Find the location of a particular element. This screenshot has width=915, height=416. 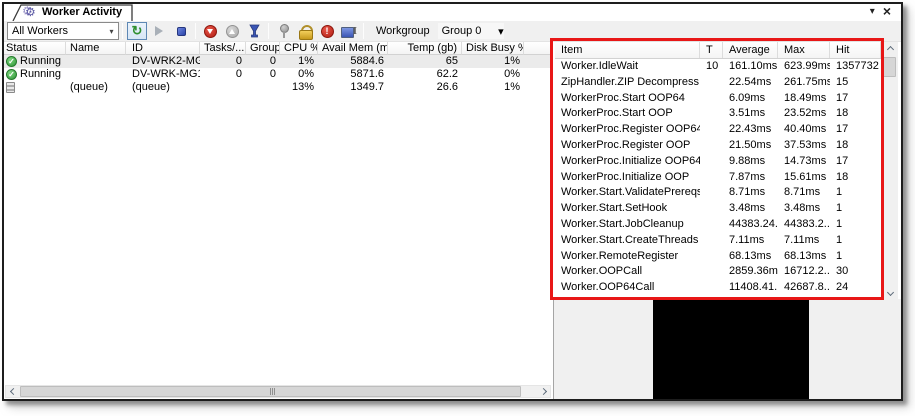

scroll-up-button is located at coordinates (890, 49).